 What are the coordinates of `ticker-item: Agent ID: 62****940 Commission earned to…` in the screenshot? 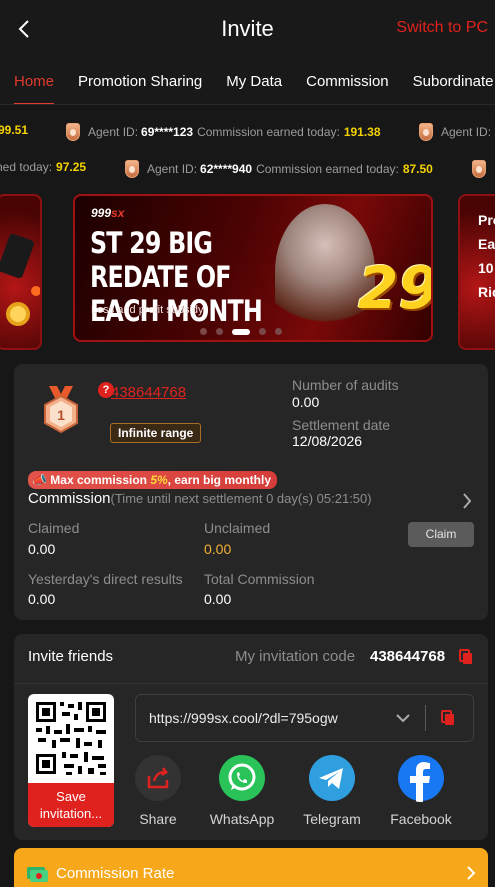 It's located at (279, 169).